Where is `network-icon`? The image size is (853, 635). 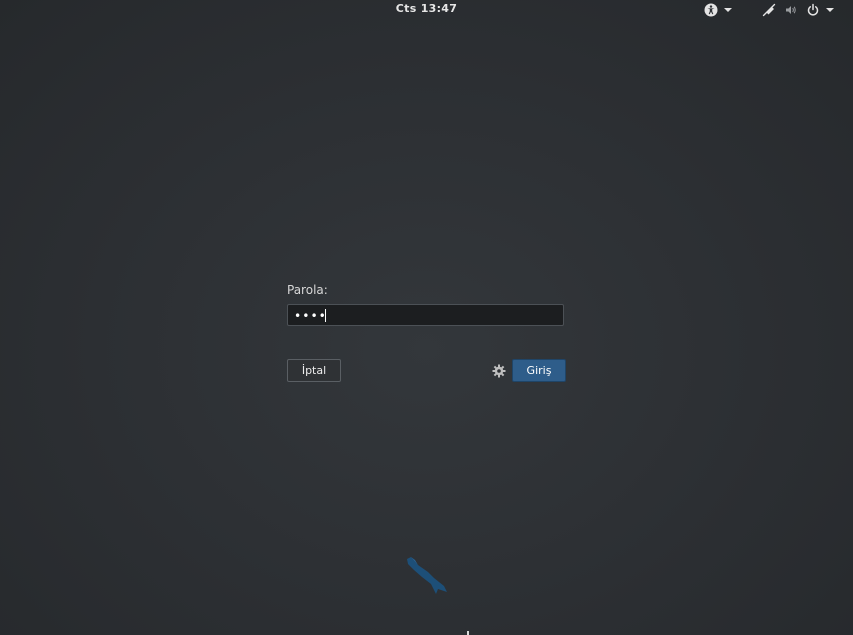 network-icon is located at coordinates (769, 10).